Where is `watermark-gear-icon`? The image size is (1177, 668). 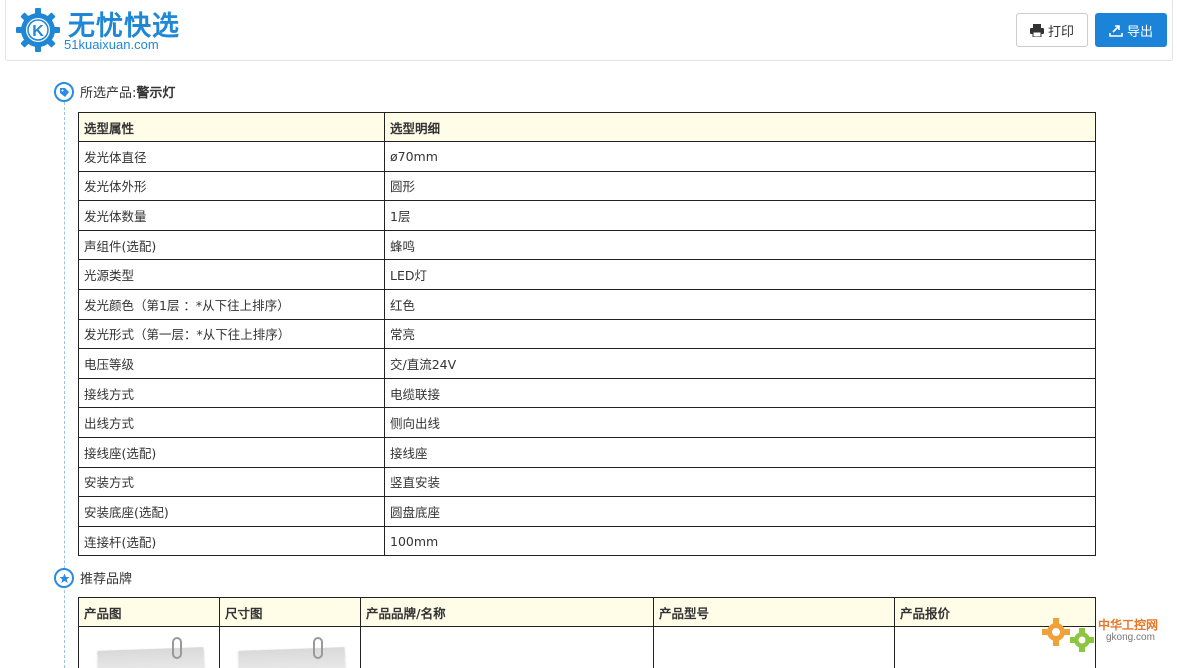 watermark-gear-icon is located at coordinates (1068, 635).